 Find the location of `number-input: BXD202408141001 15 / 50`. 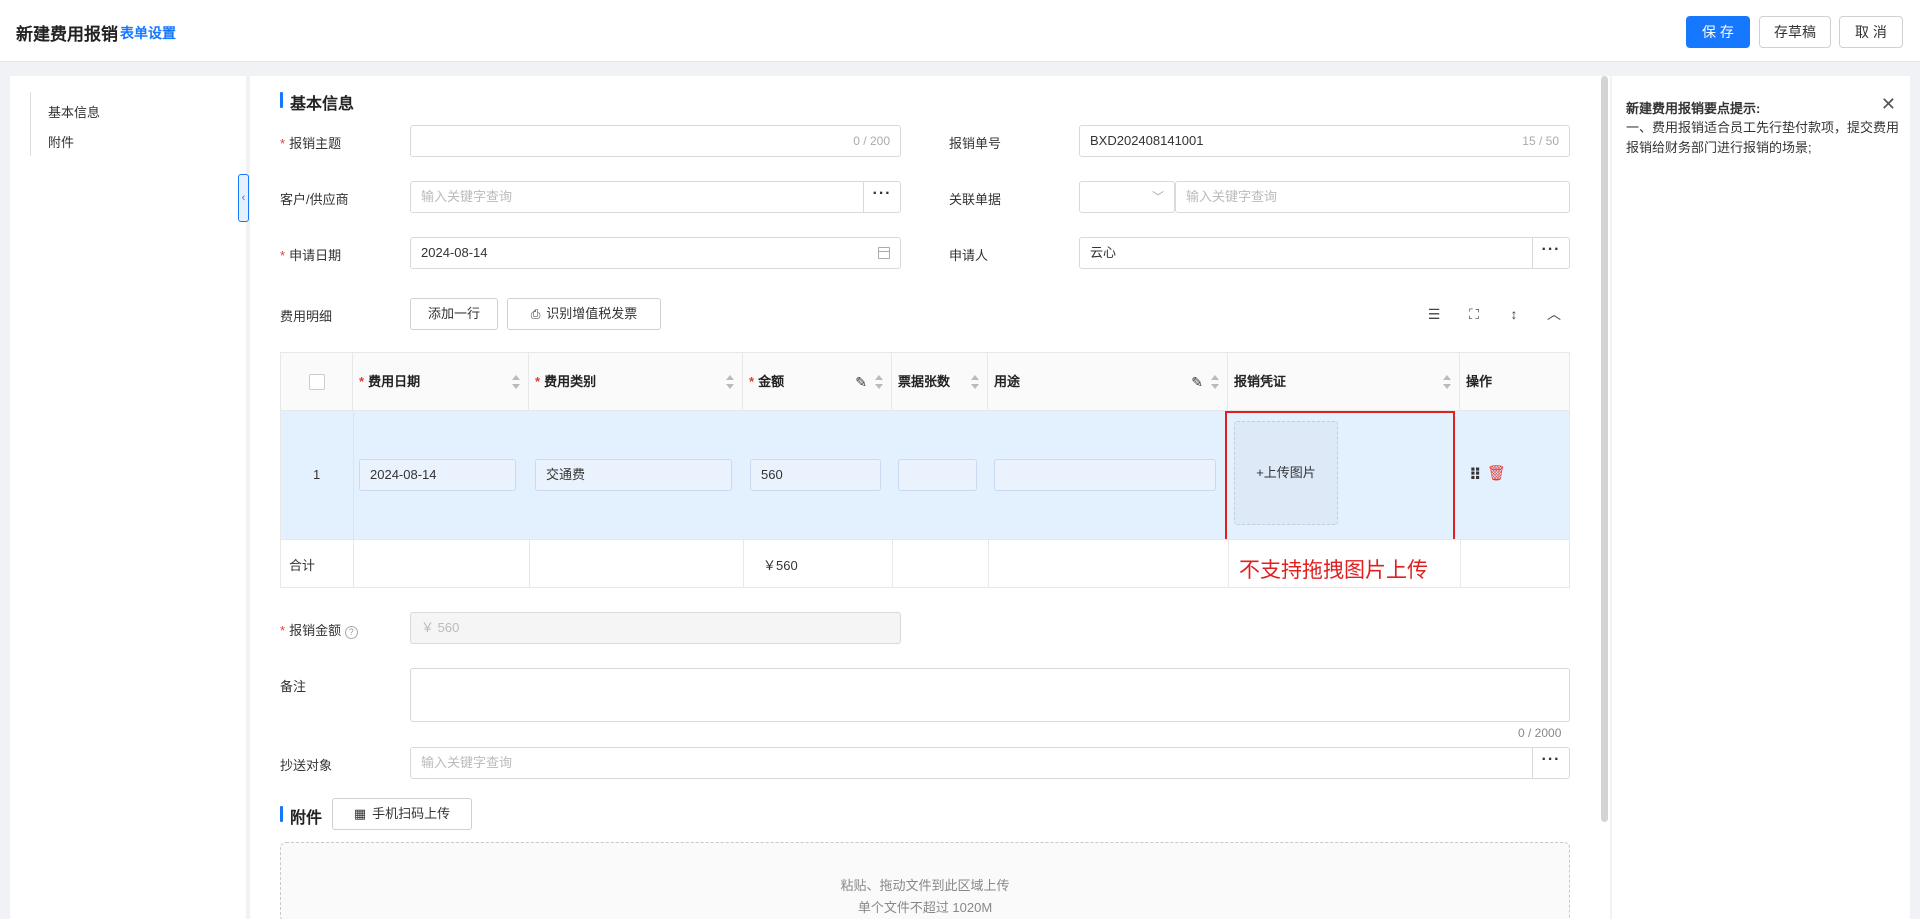

number-input: BXD202408141001 15 / 50 is located at coordinates (1324, 141).